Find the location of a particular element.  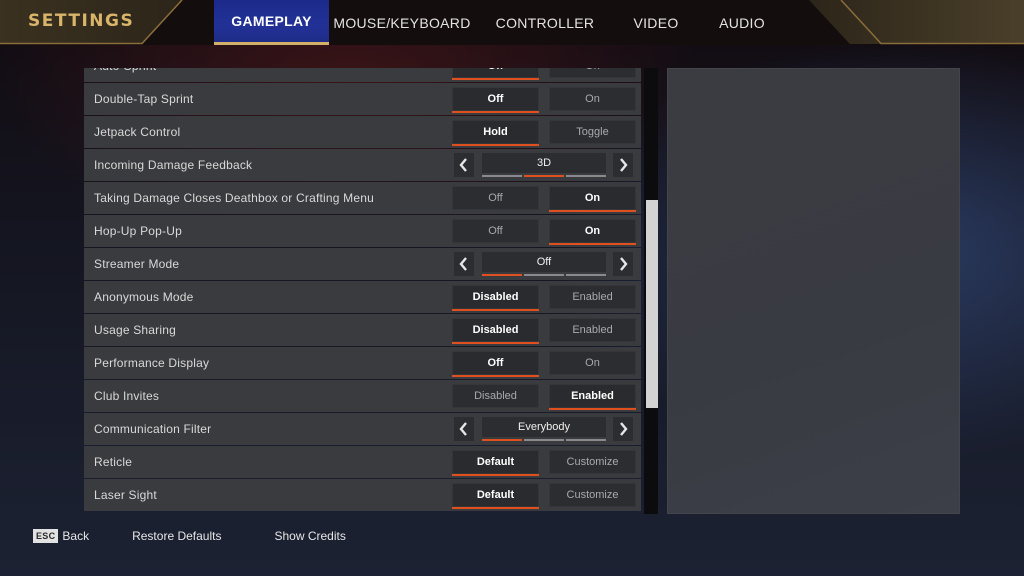

setting-label: Hop-Up Pop-Up is located at coordinates (138, 231).